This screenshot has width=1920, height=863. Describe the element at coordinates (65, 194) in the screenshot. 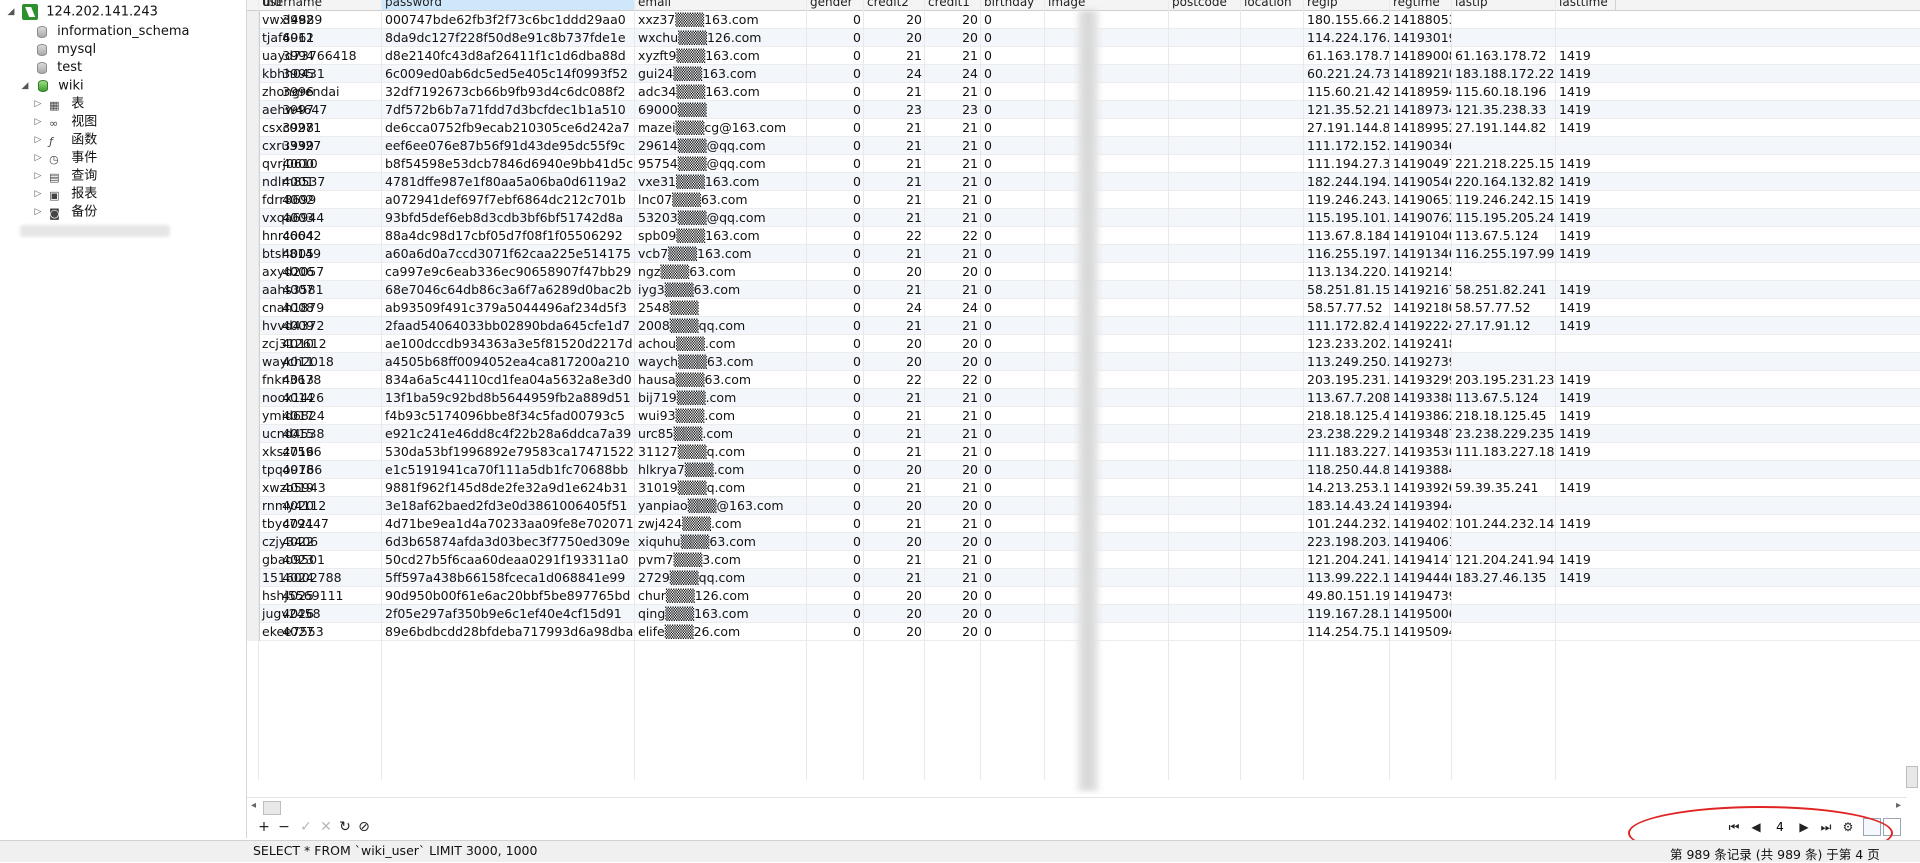

I see `tree-item-reports: ▷ ▣ 报表` at that location.